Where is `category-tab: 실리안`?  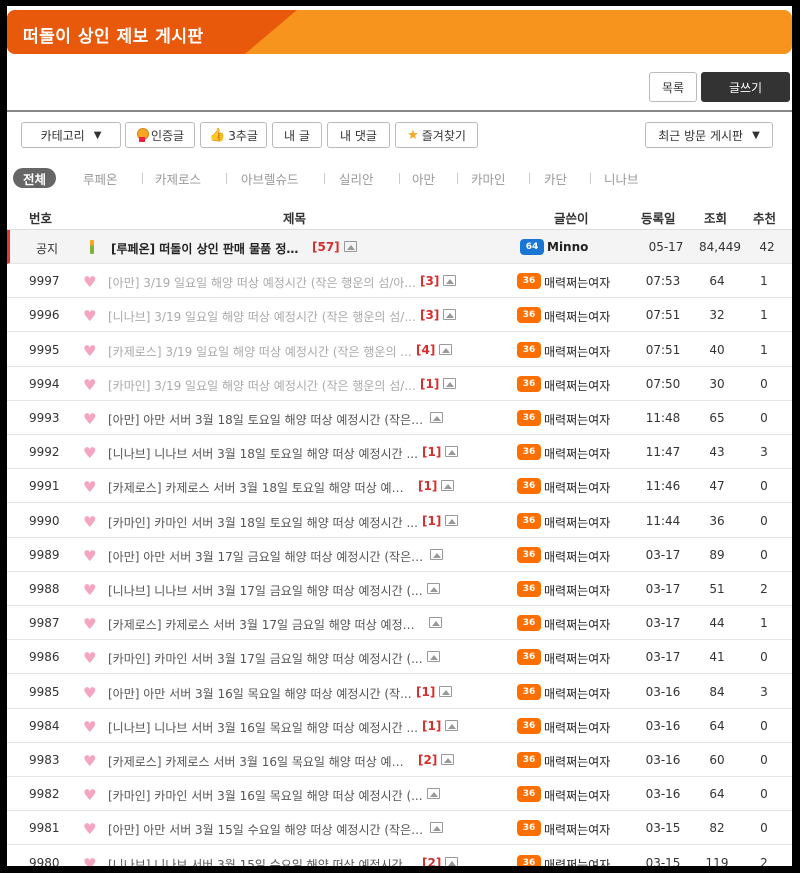
category-tab: 실리안 is located at coordinates (356, 178).